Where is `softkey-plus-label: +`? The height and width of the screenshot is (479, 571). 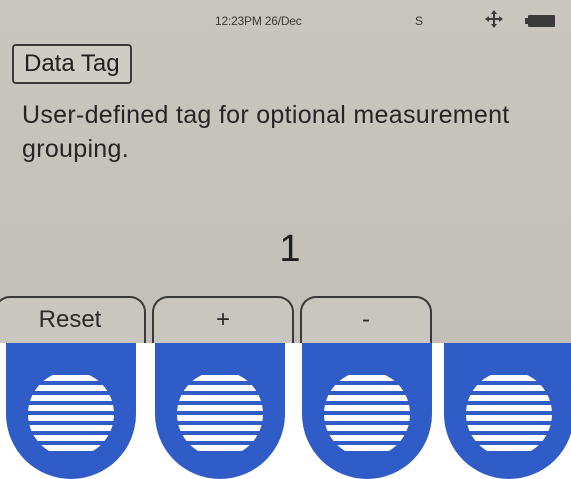
softkey-plus-label: + is located at coordinates (222, 319).